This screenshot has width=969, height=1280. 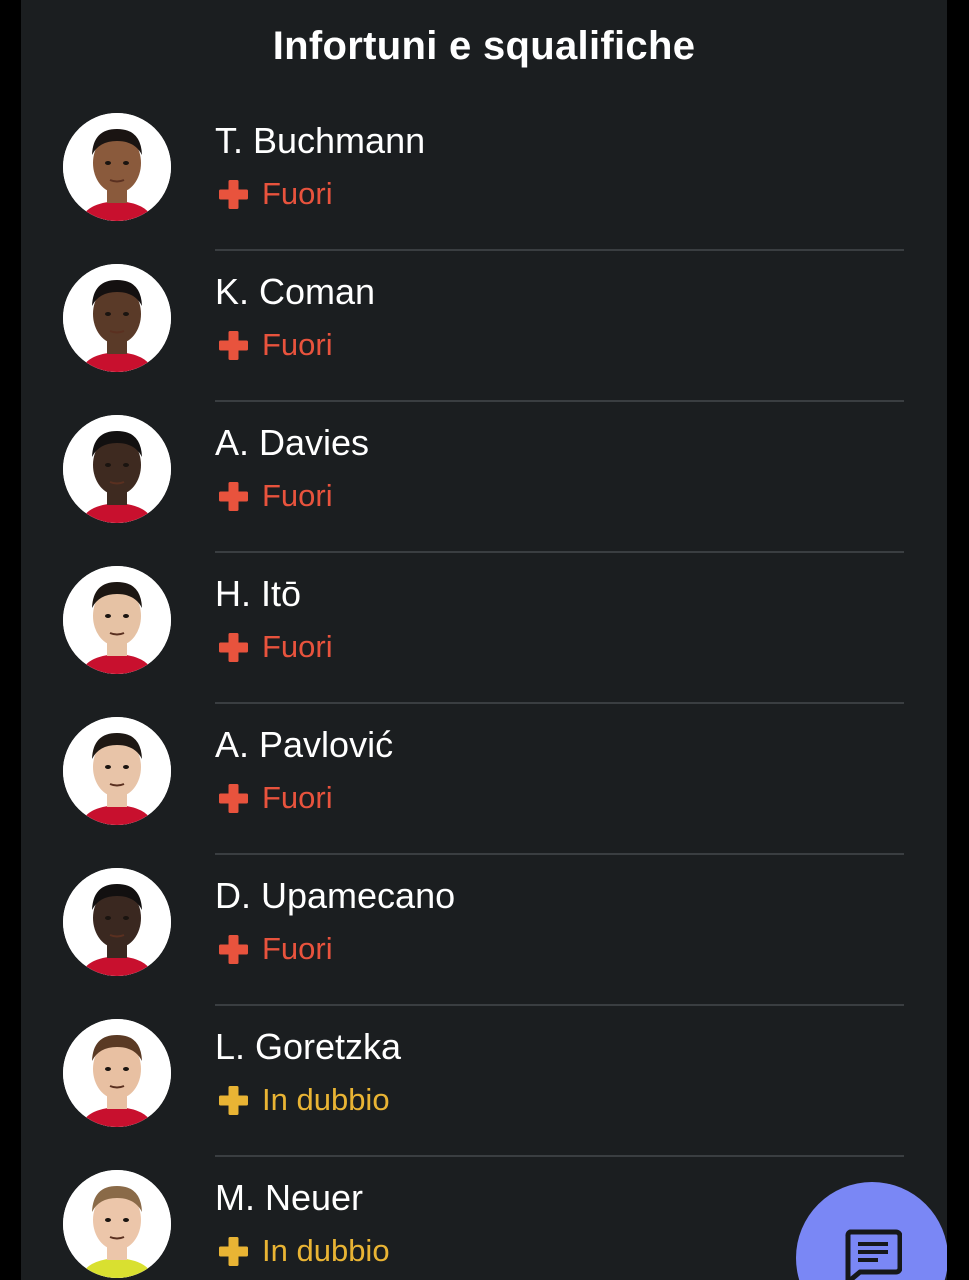 What do you see at coordinates (304, 744) in the screenshot?
I see `player-name: A. Pavlović` at bounding box center [304, 744].